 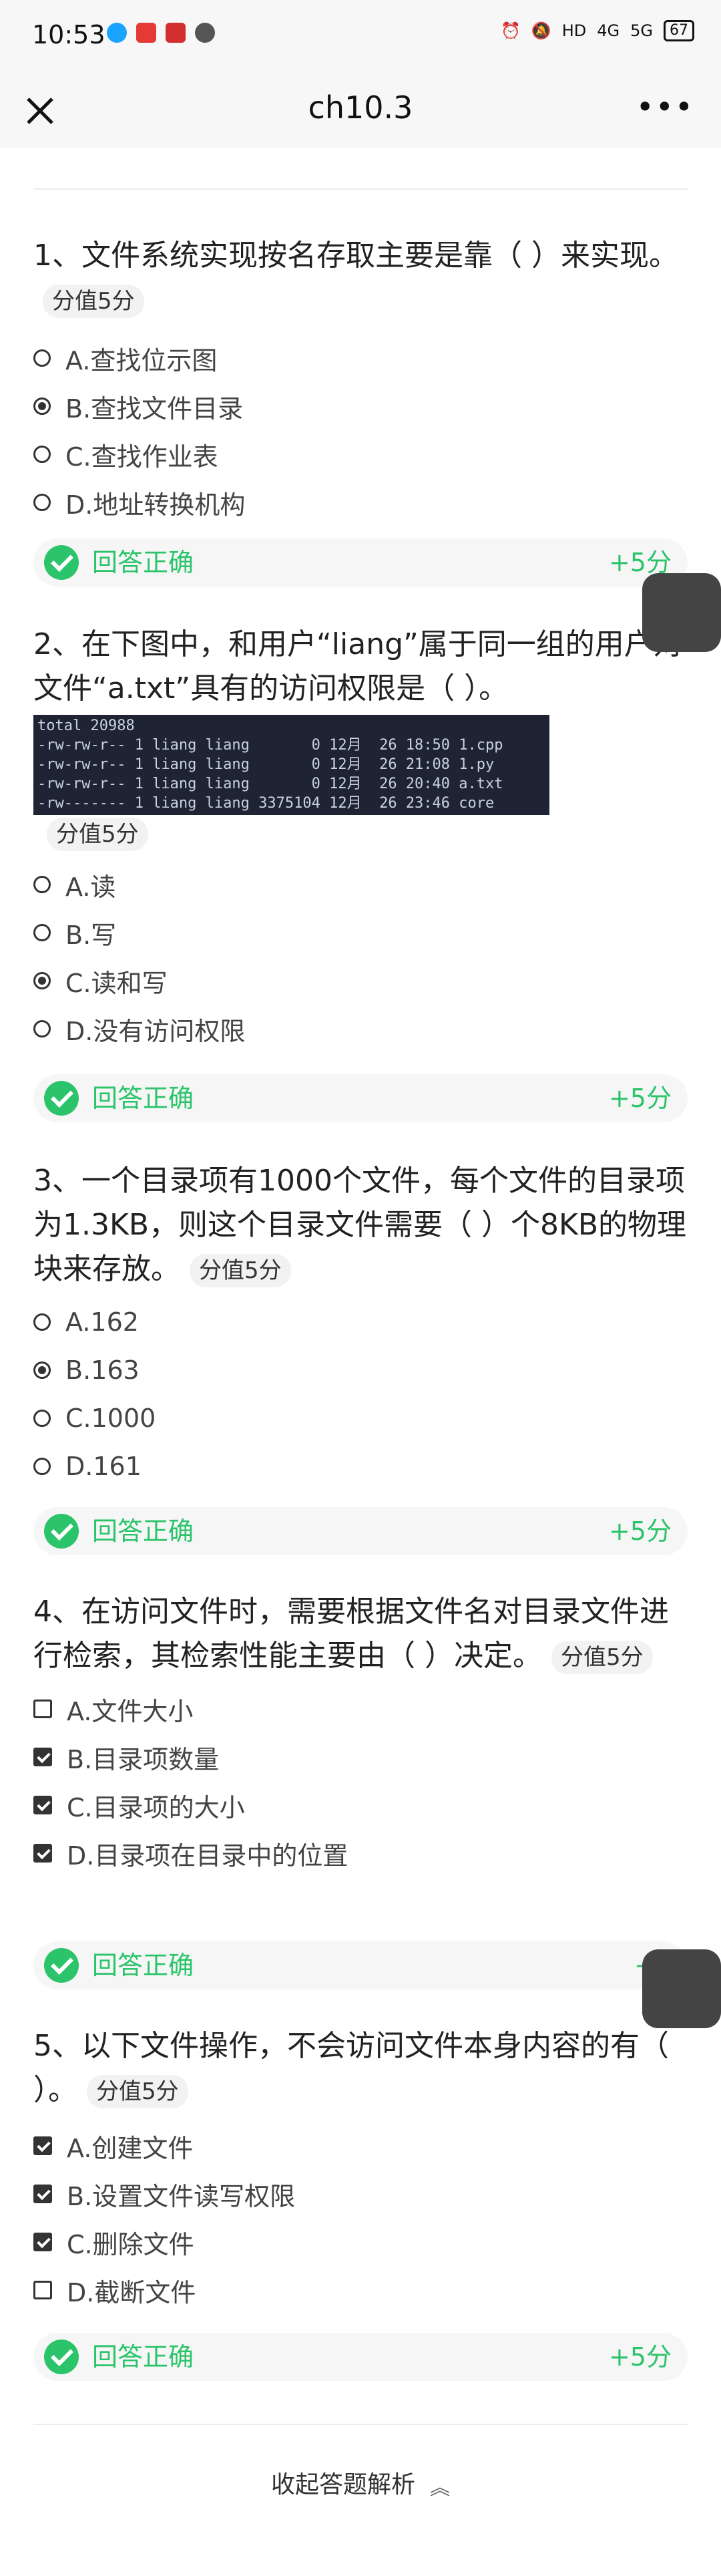 I want to click on option-label: D.截断文件, so click(x=131, y=2292).